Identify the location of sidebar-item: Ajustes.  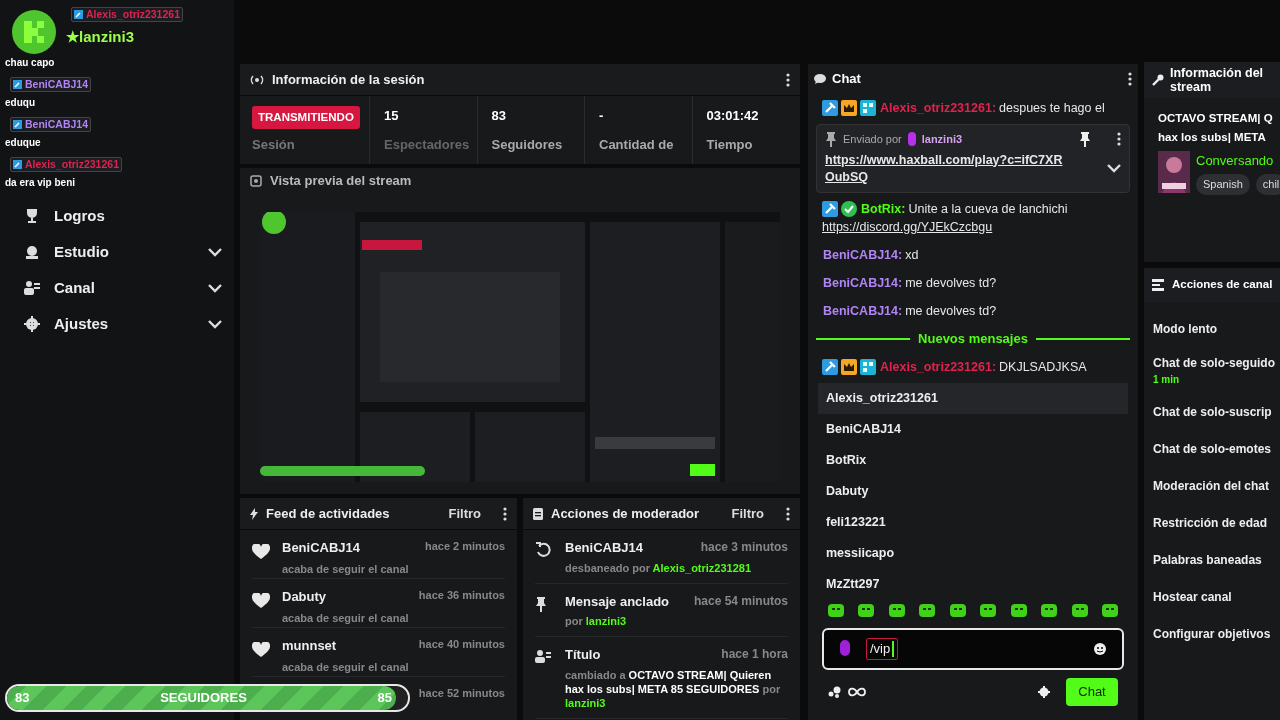
(117, 324).